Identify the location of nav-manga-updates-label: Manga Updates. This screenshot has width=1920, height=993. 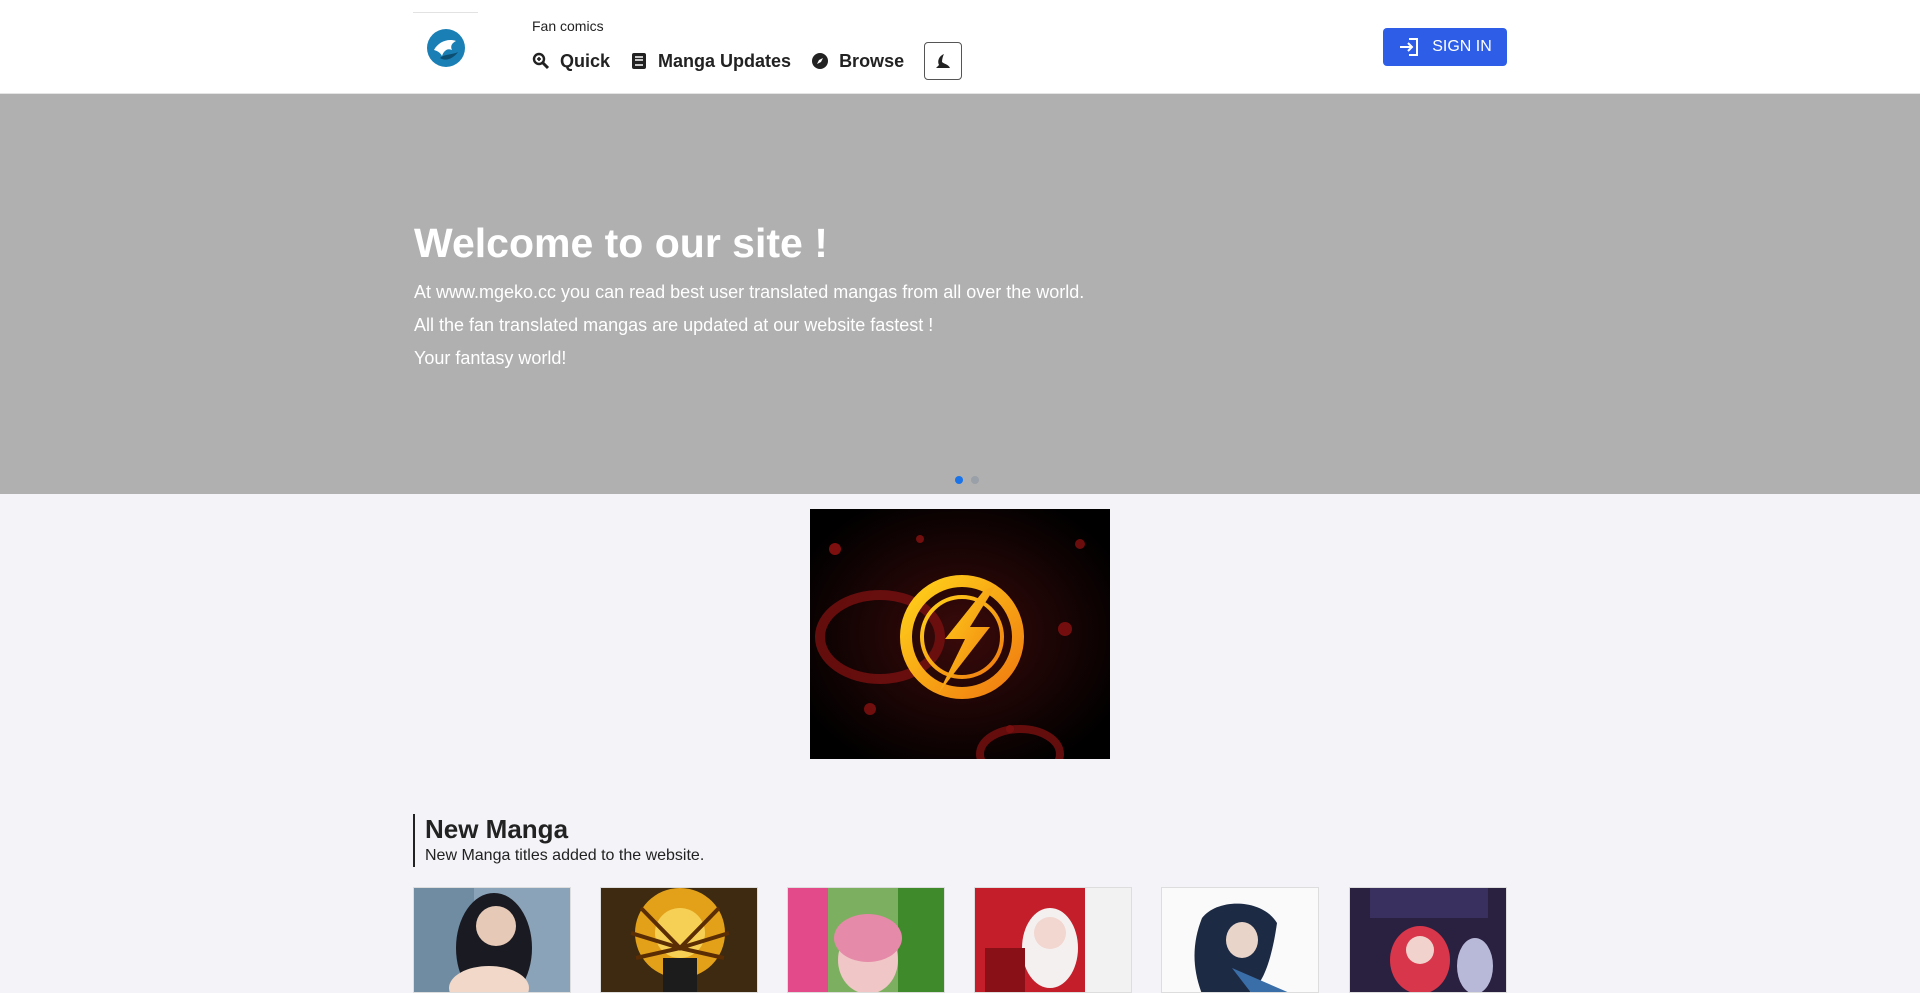
(725, 60).